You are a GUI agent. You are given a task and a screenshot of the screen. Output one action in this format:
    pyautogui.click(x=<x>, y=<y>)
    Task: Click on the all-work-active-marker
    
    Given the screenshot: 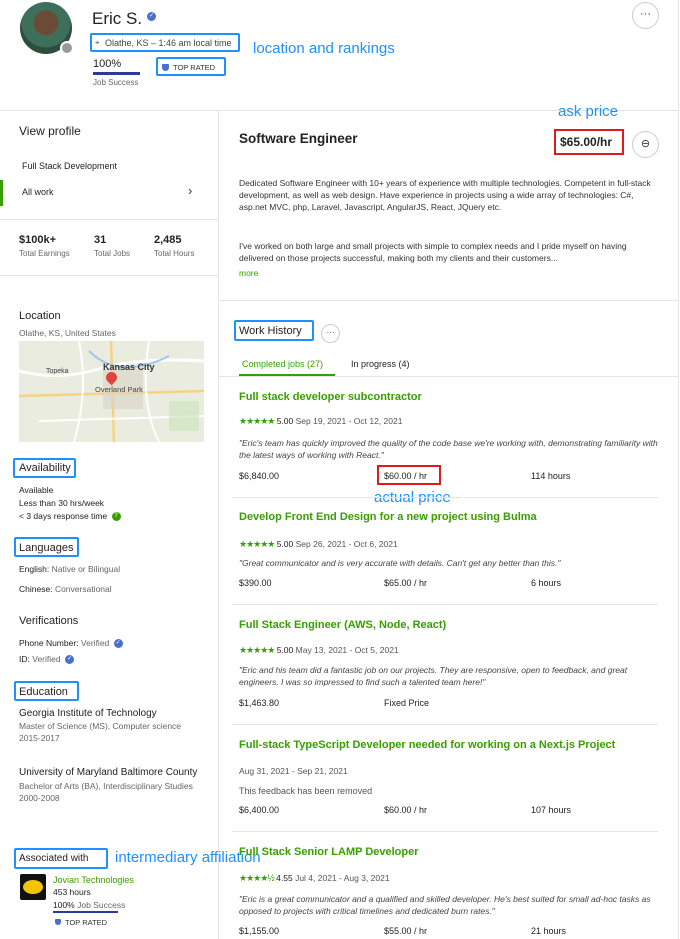 What is the action you would take?
    pyautogui.click(x=1, y=193)
    